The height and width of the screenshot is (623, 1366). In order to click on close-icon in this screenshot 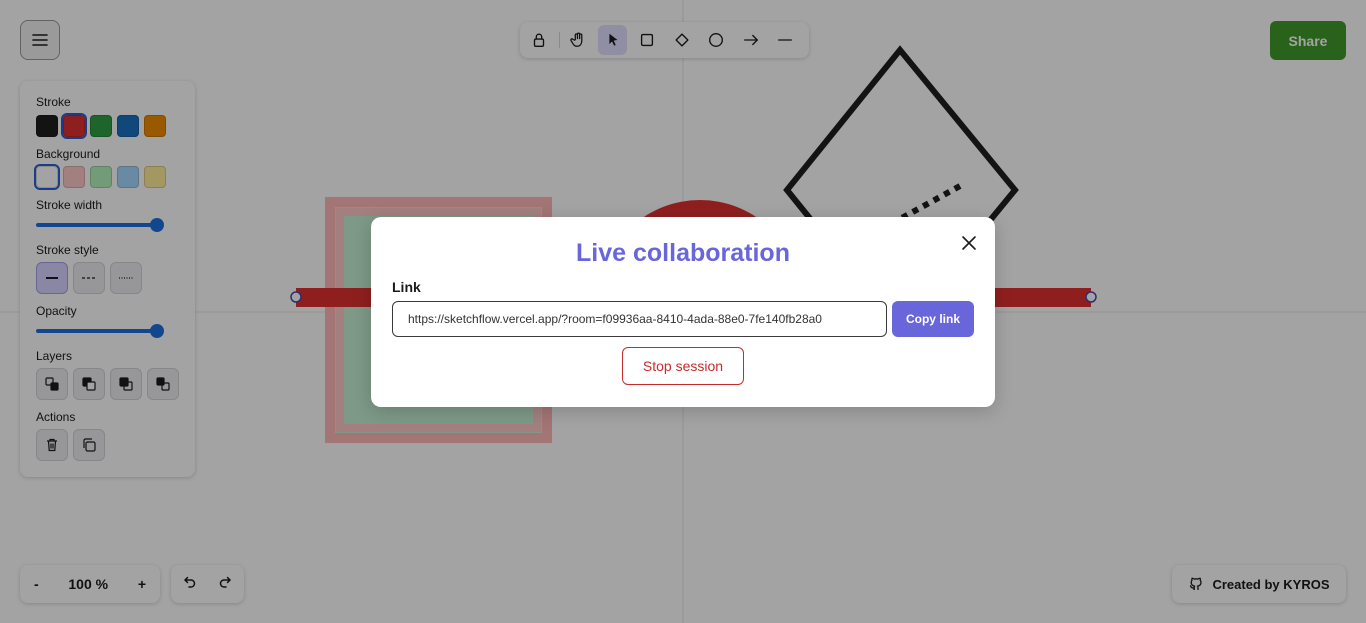, I will do `click(969, 243)`.